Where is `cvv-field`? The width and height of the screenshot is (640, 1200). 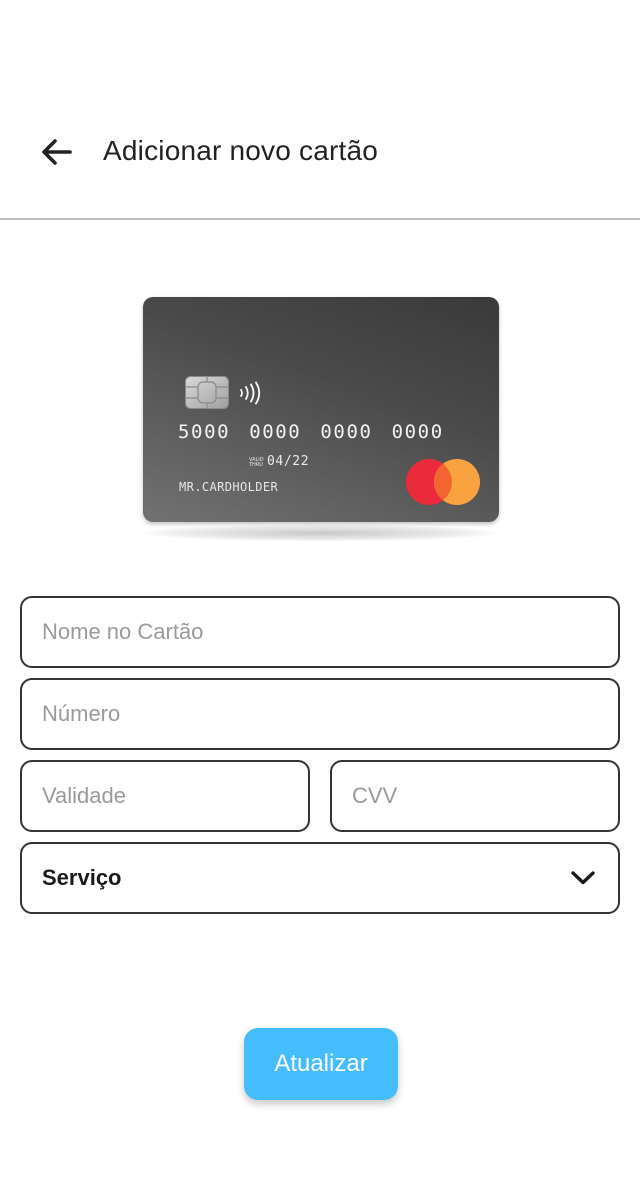 cvv-field is located at coordinates (475, 796).